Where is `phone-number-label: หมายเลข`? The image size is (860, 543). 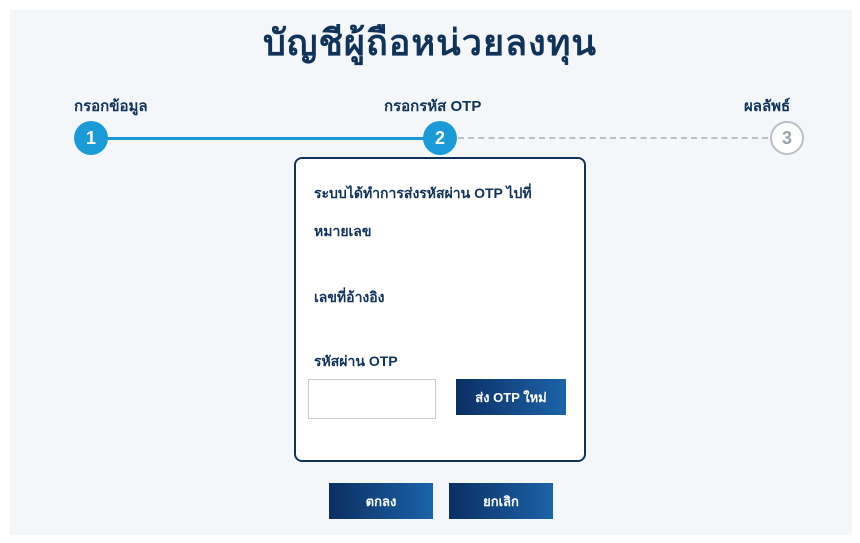 phone-number-label: หมายเลข is located at coordinates (343, 231).